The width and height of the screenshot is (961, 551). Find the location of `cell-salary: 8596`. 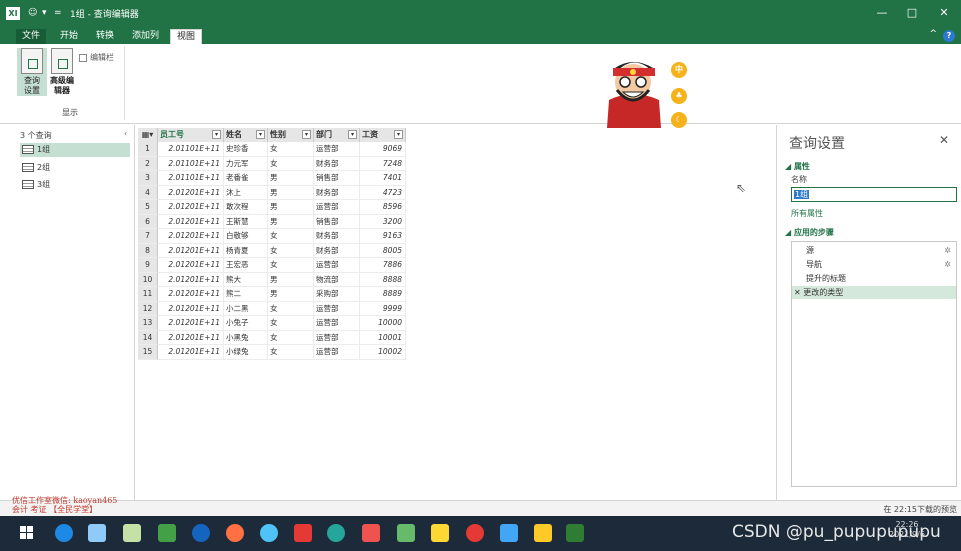

cell-salary: 8596 is located at coordinates (383, 207).